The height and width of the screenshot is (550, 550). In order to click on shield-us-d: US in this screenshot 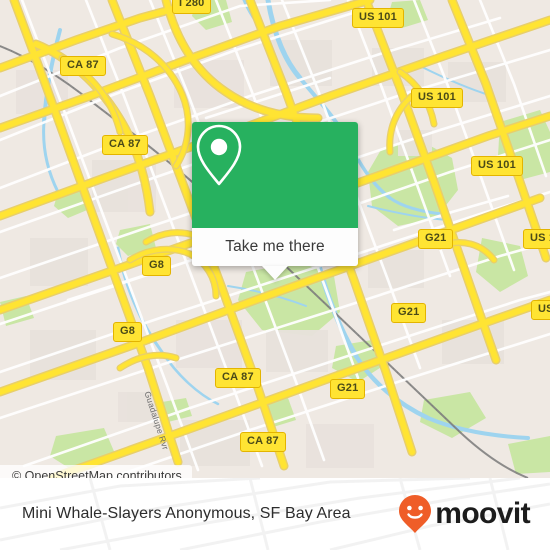, I will do `click(540, 310)`.